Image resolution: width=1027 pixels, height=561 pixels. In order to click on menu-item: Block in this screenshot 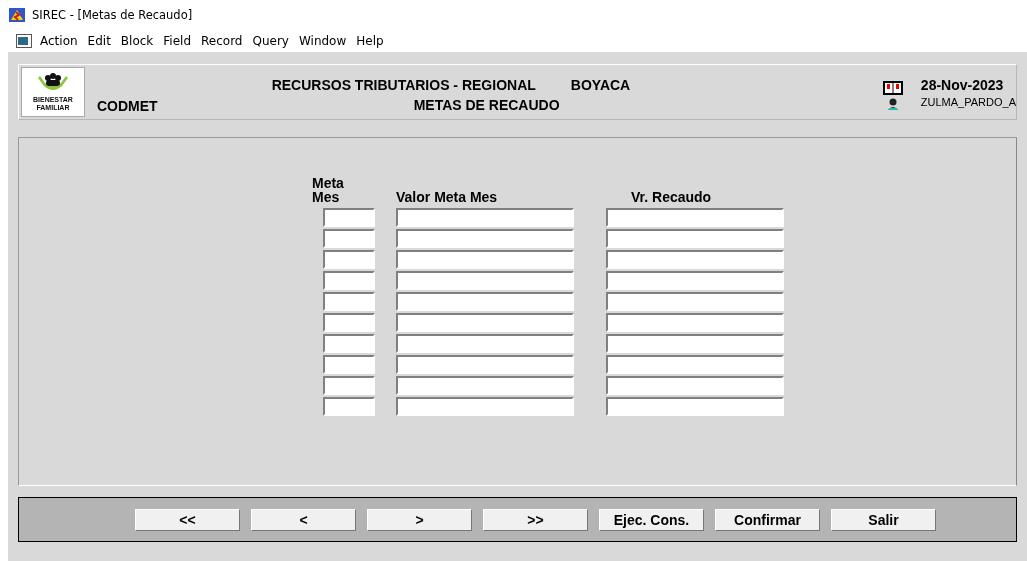, I will do `click(137, 41)`.